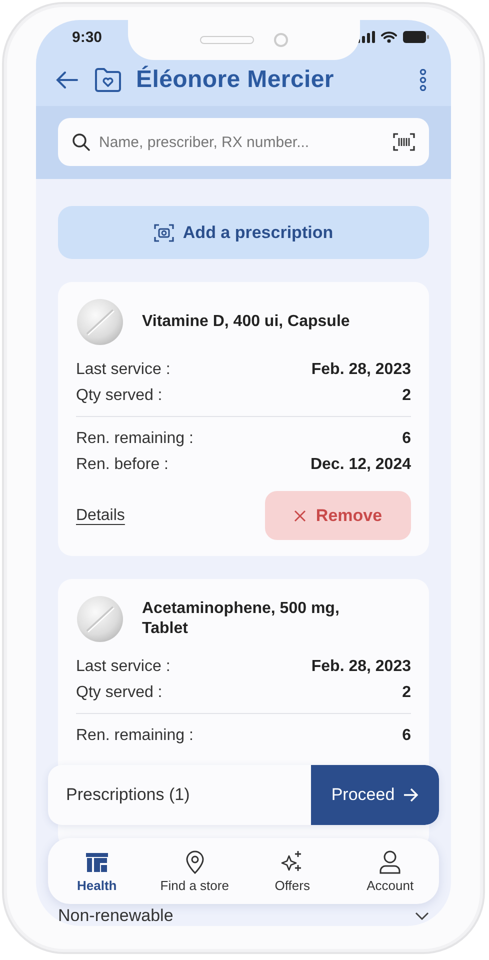 The image size is (489, 960). I want to click on nav-tab: Offers, so click(293, 871).